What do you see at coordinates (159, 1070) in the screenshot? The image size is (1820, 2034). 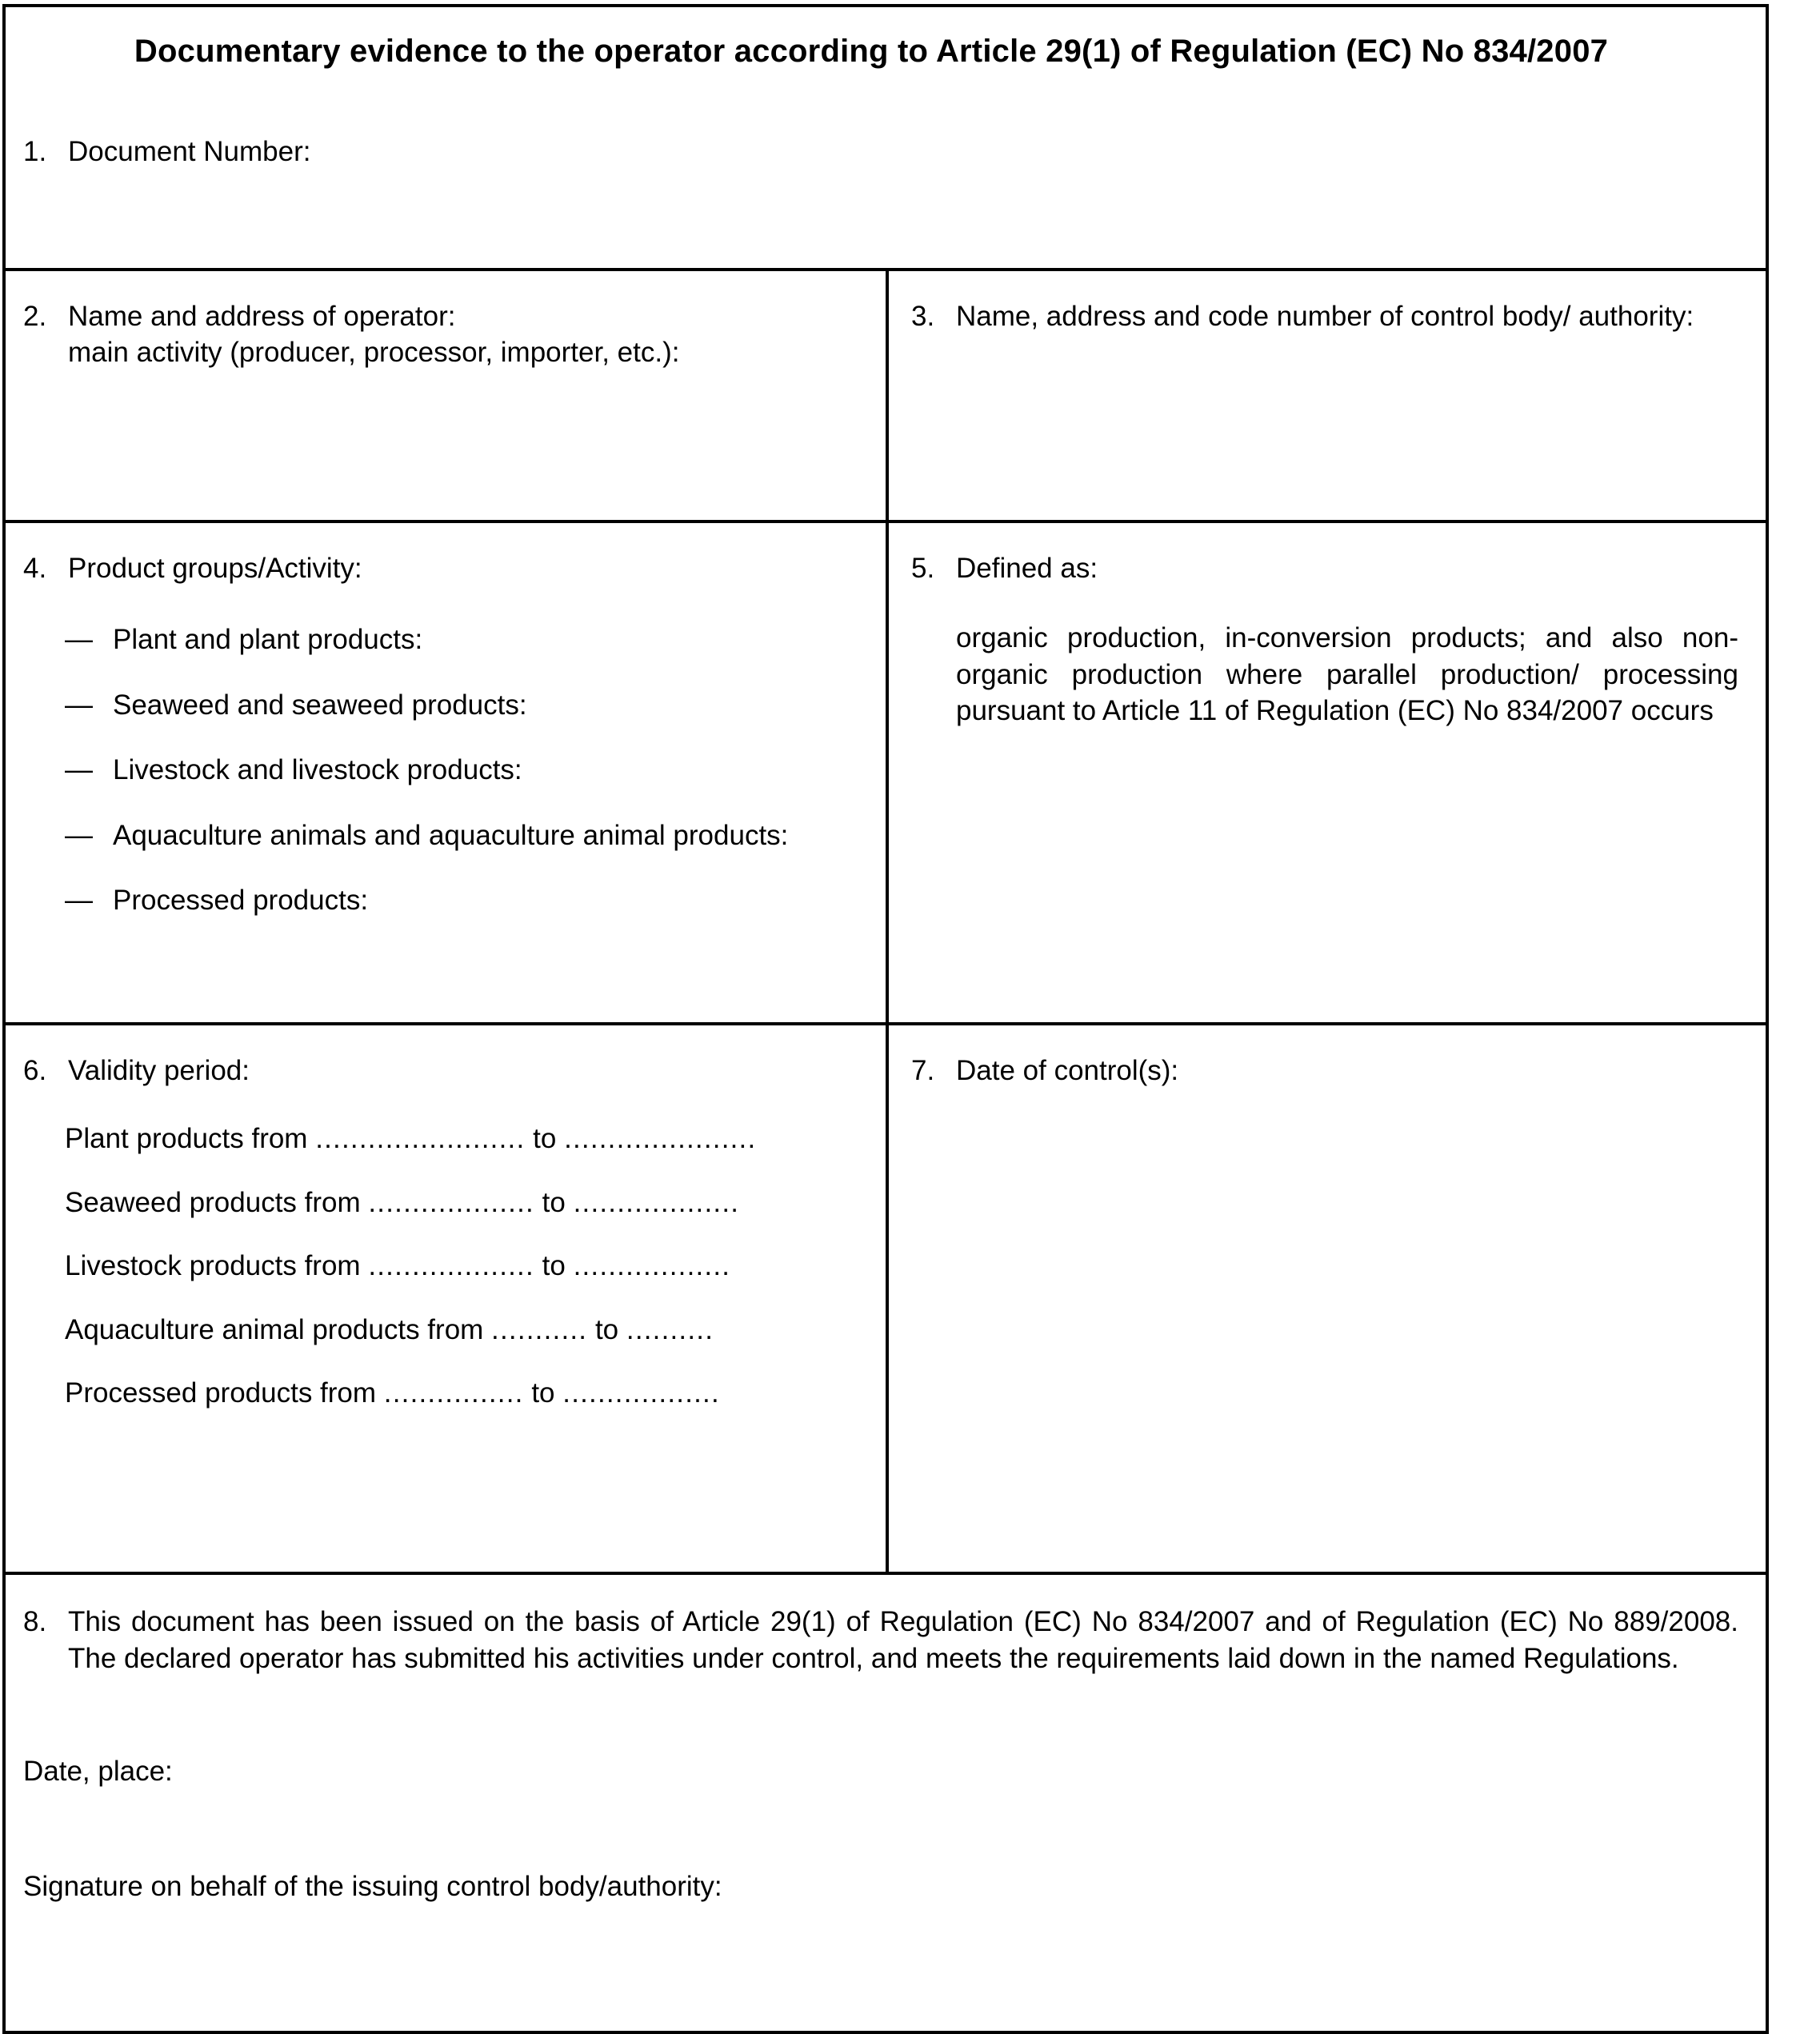 I see `field-label-validity-period: Validity period:` at bounding box center [159, 1070].